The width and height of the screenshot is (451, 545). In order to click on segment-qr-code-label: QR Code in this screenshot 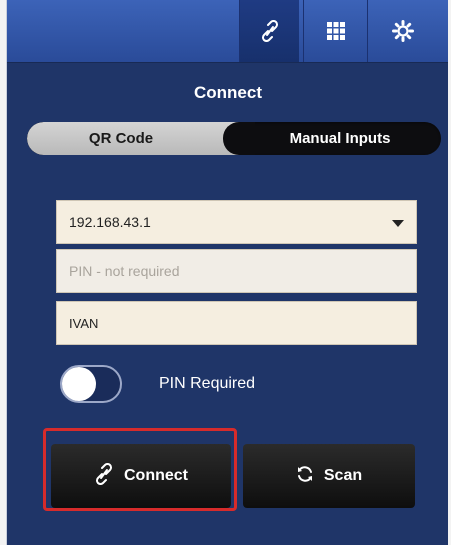, I will do `click(121, 138)`.